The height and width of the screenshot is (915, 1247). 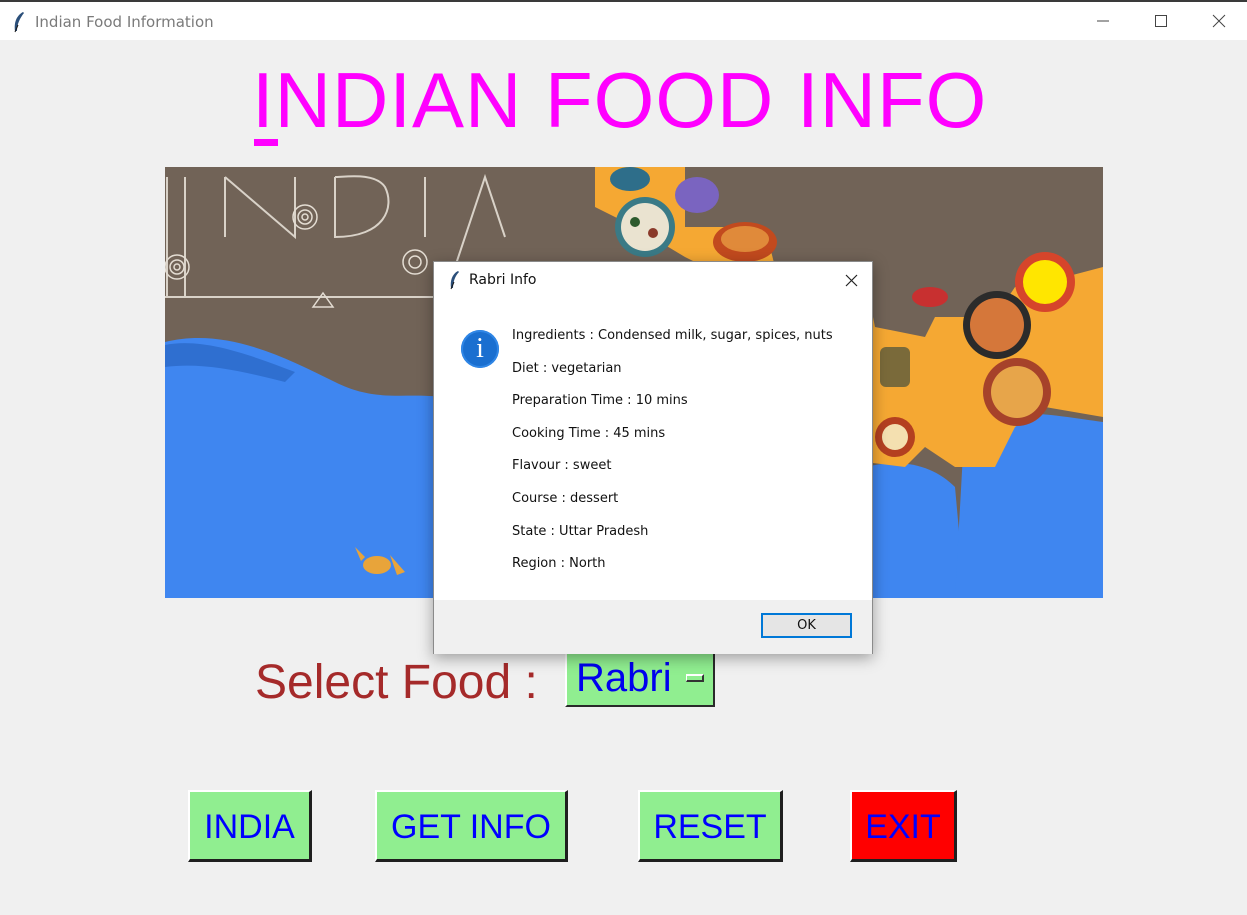 What do you see at coordinates (471, 826) in the screenshot?
I see `get-info-button: GET INFO` at bounding box center [471, 826].